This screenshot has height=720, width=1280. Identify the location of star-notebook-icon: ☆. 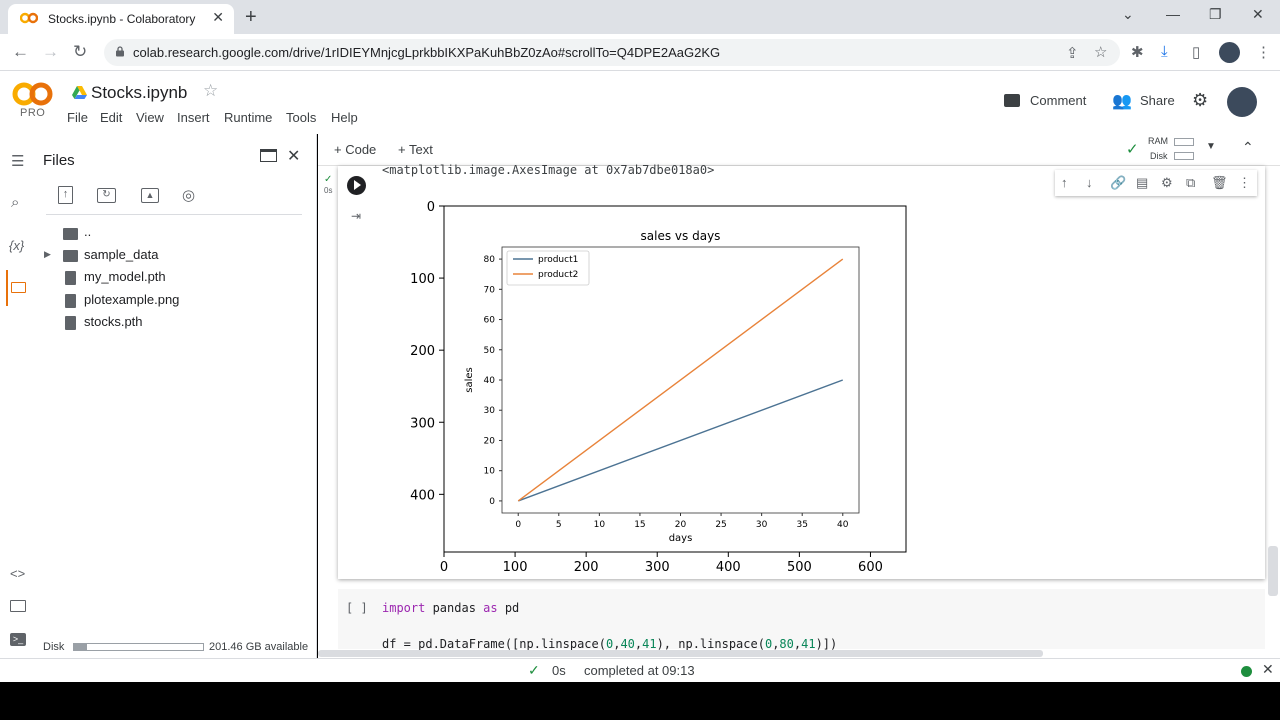
(210, 91).